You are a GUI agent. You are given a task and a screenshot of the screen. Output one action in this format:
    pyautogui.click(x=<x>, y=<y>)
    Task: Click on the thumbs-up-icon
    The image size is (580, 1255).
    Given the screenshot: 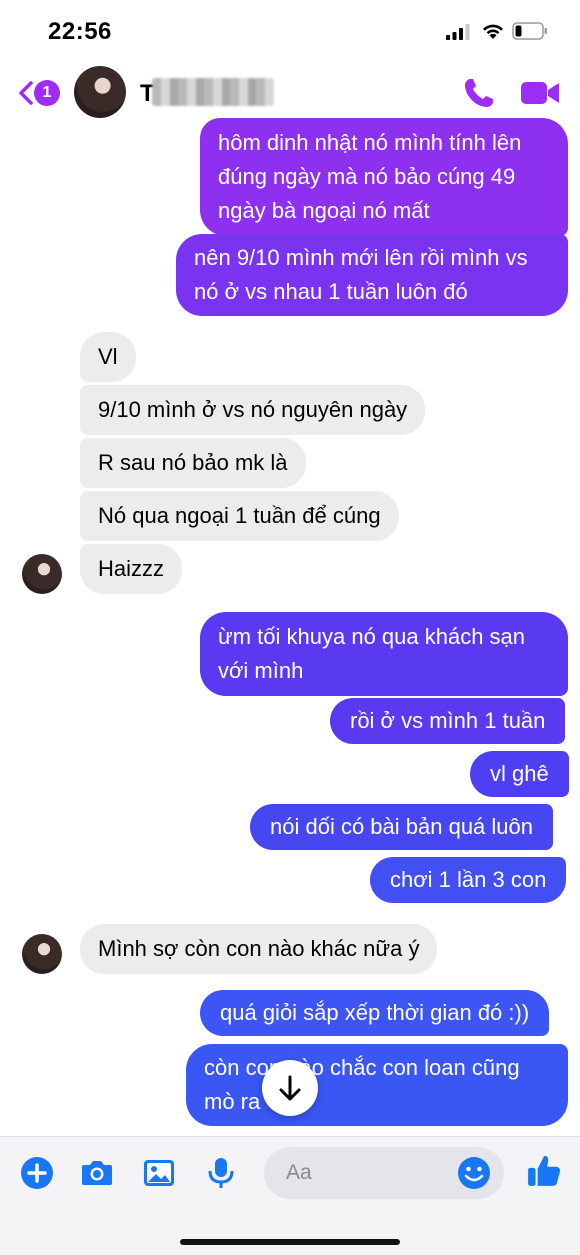 What is the action you would take?
    pyautogui.click(x=544, y=1171)
    